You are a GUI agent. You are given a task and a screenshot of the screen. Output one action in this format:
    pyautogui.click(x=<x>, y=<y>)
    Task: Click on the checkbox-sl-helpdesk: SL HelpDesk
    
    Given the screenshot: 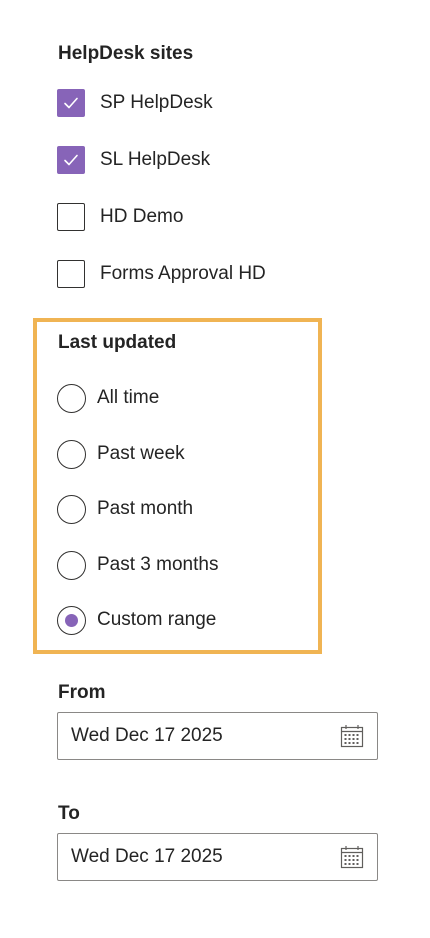 What is the action you would take?
    pyautogui.click(x=133, y=160)
    